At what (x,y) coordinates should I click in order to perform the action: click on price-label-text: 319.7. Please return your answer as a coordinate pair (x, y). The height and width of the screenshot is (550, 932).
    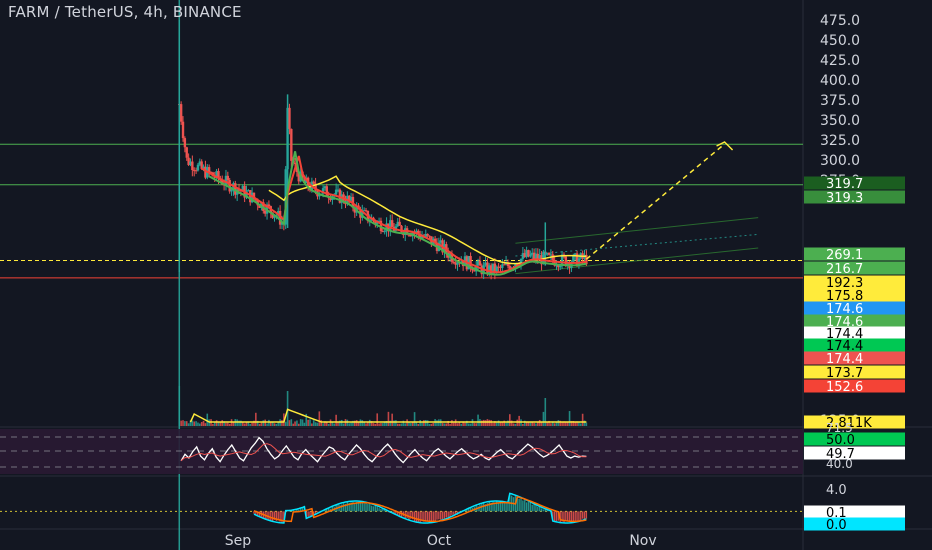
    Looking at the image, I should click on (844, 184).